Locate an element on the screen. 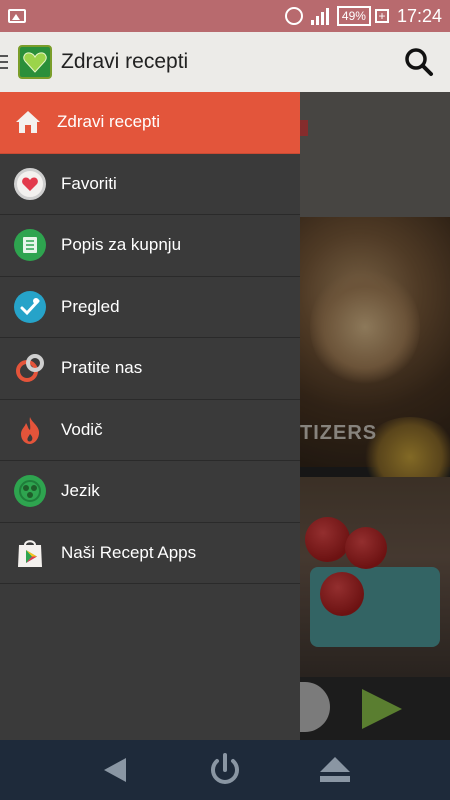 This screenshot has height=800, width=450. clock: 17:24 is located at coordinates (419, 15).